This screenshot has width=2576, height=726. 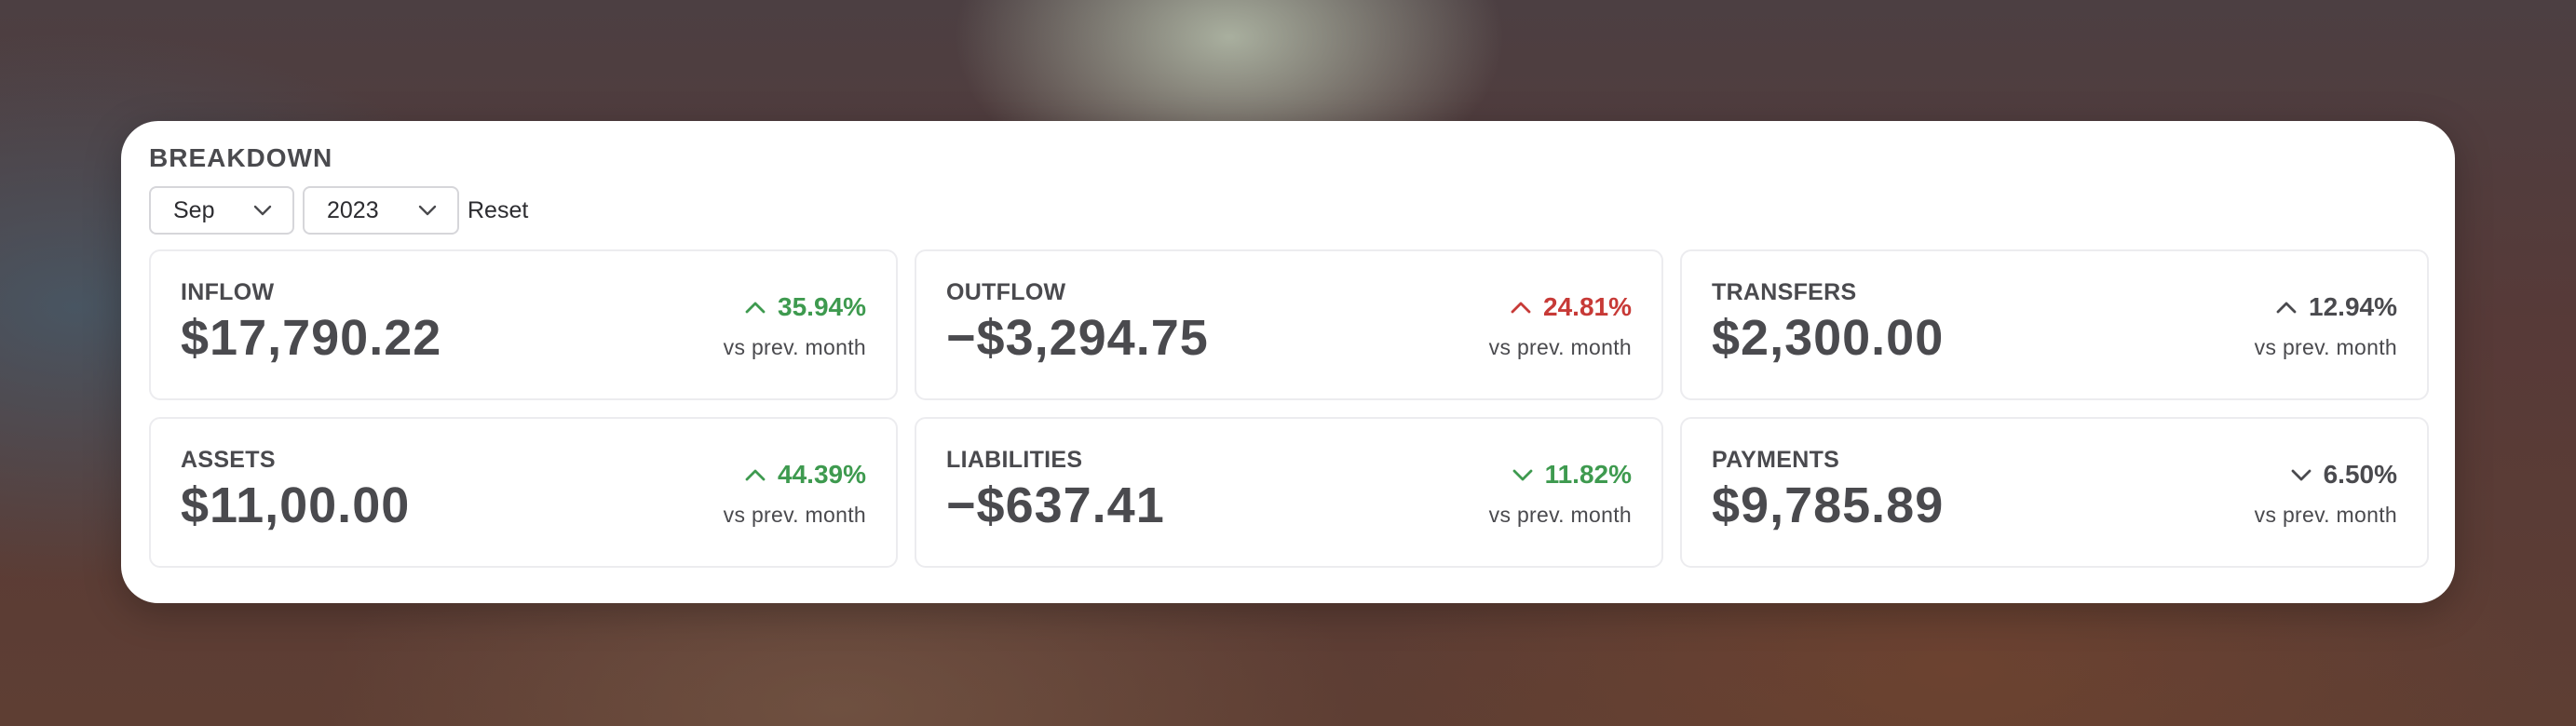 I want to click on month-select-value: Sep, so click(x=194, y=209).